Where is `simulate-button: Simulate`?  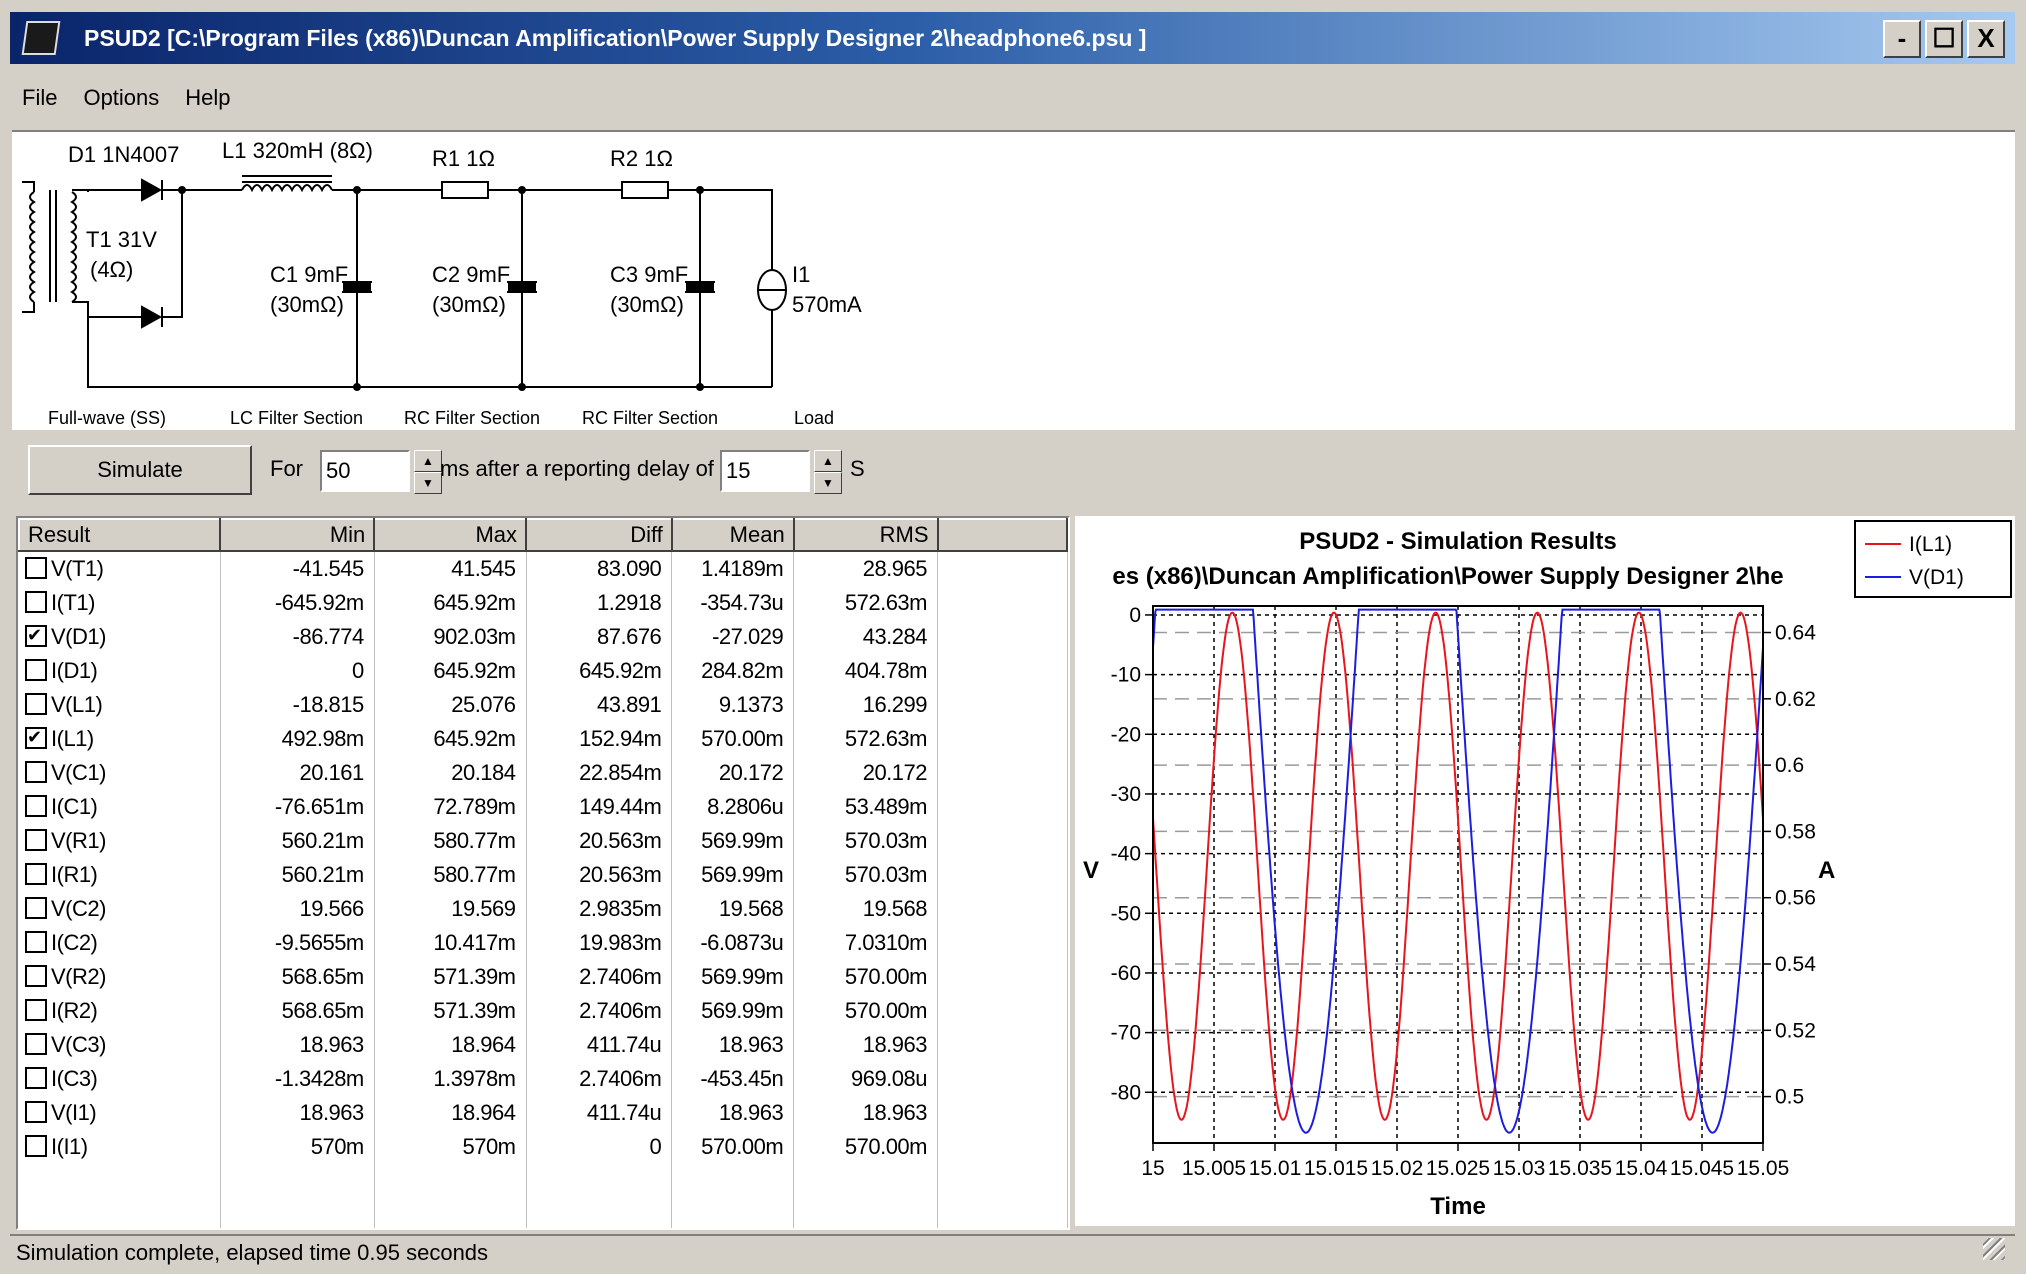
simulate-button: Simulate is located at coordinates (140, 470).